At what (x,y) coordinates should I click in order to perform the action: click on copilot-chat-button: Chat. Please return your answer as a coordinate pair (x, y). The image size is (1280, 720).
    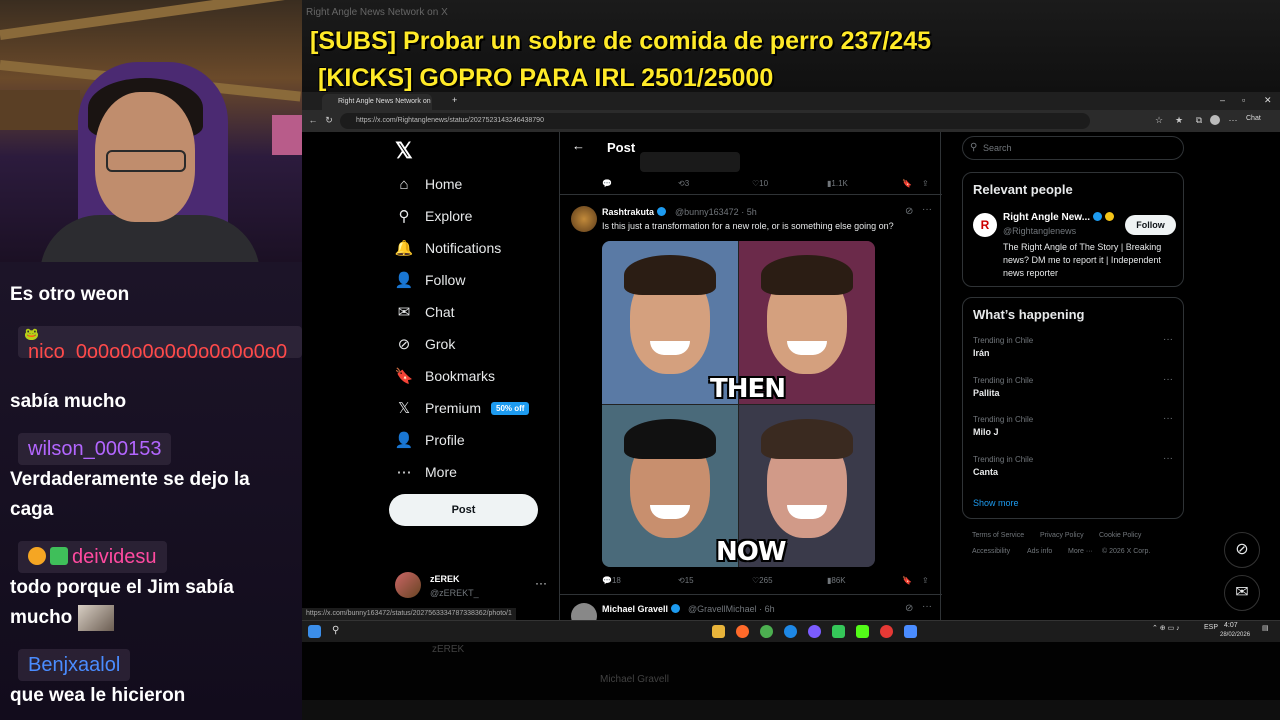
    Looking at the image, I should click on (1253, 118).